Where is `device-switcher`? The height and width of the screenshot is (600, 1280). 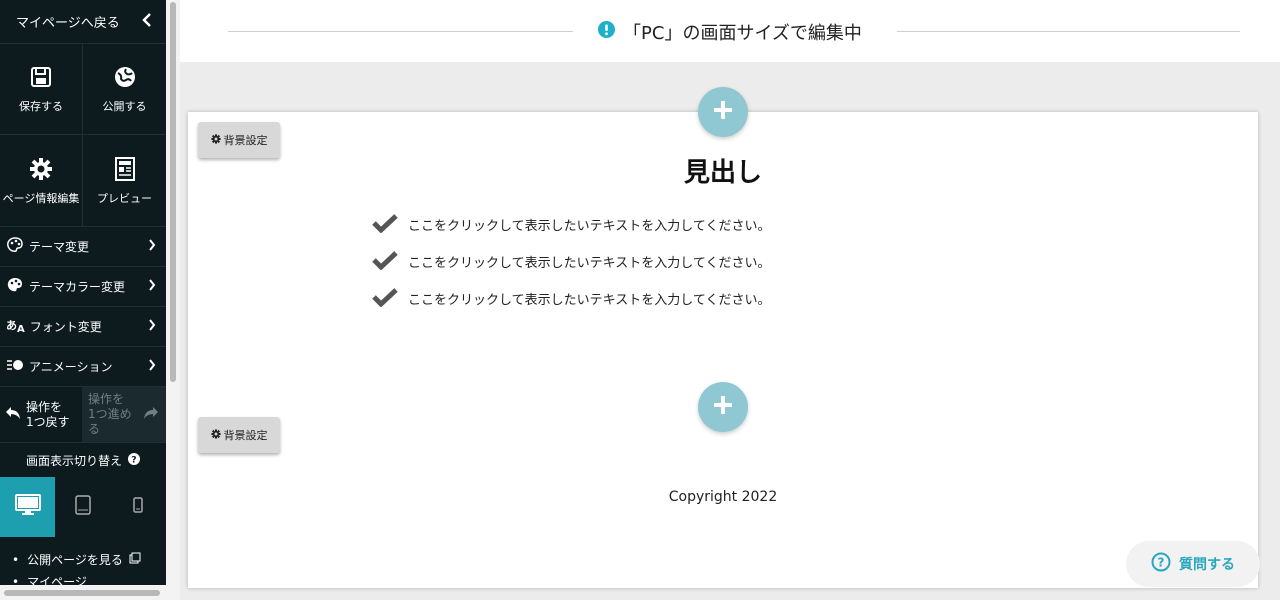 device-switcher is located at coordinates (83, 507).